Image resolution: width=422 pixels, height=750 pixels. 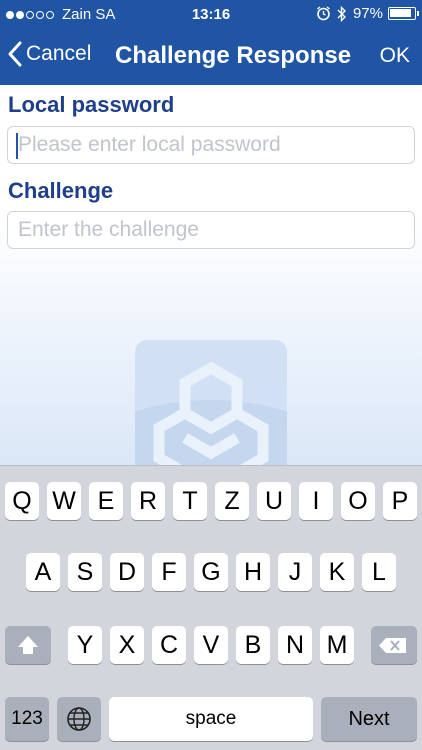 What do you see at coordinates (211, 719) in the screenshot?
I see `space-key: space` at bounding box center [211, 719].